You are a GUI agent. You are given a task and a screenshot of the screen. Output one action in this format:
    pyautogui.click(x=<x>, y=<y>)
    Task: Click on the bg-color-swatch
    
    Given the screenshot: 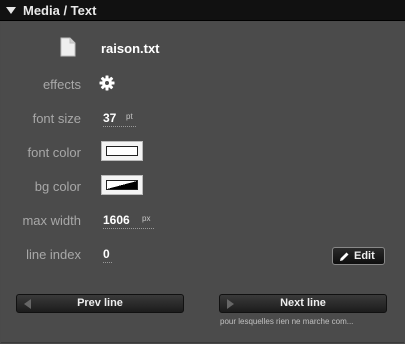 What is the action you would take?
    pyautogui.click(x=122, y=185)
    